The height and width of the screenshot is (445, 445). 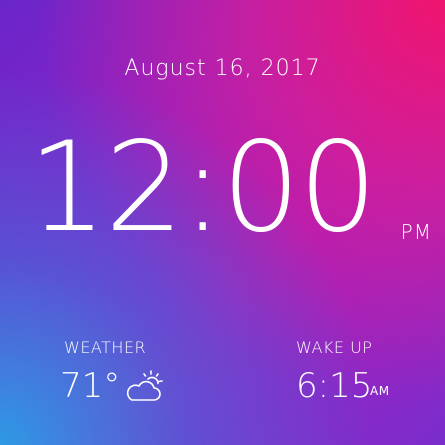 What do you see at coordinates (416, 232) in the screenshot?
I see `clock-period: PM` at bounding box center [416, 232].